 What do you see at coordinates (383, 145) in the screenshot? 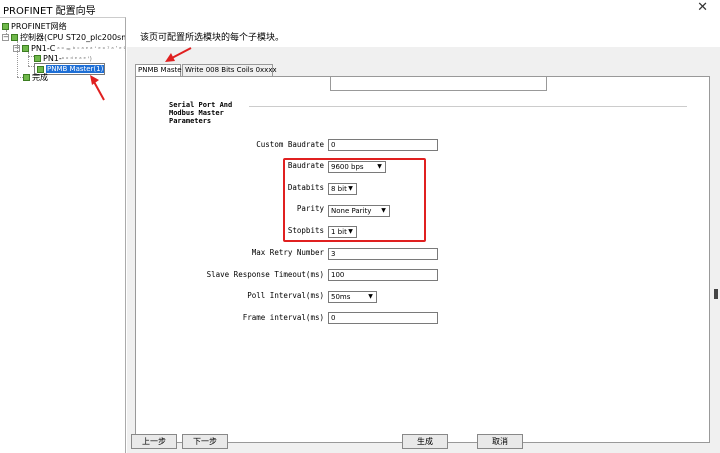
I see `custom-baudrate-input: 0` at bounding box center [383, 145].